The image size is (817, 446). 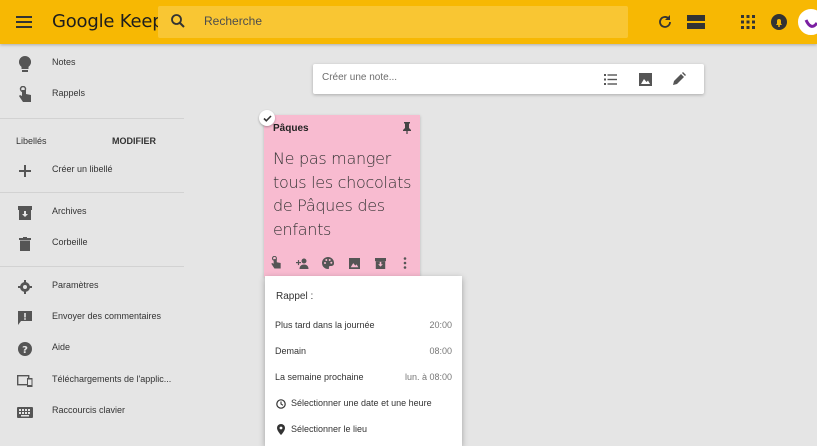 I want to click on reminder-option-later-today: Plus tard dans la journée 20:00, so click(x=363, y=326).